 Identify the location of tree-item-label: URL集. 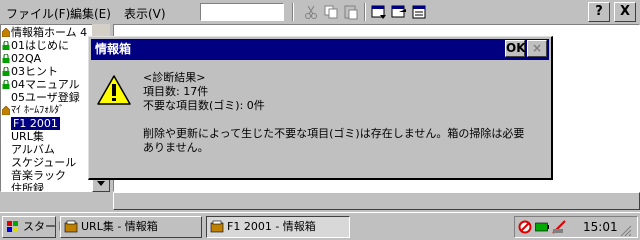
(27, 136).